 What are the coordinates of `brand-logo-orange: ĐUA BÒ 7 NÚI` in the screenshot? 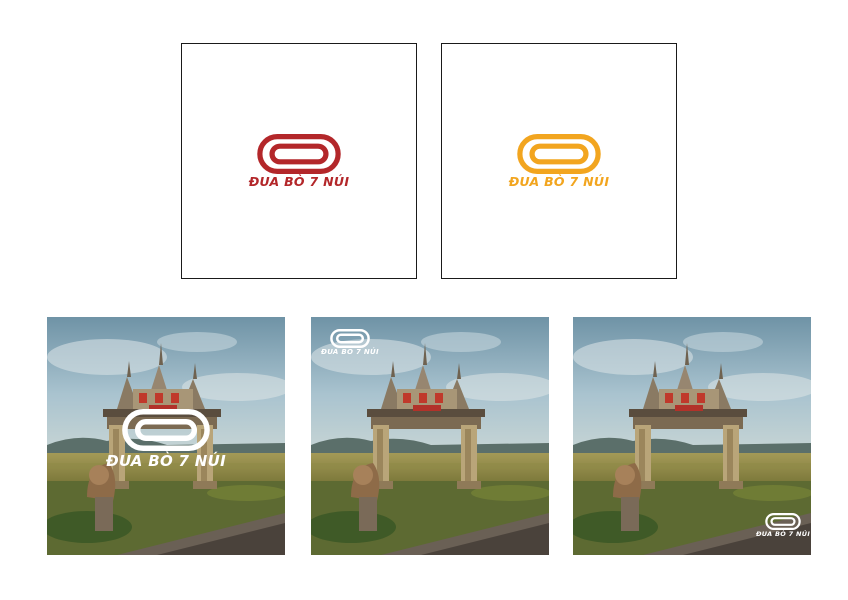 It's located at (559, 161).